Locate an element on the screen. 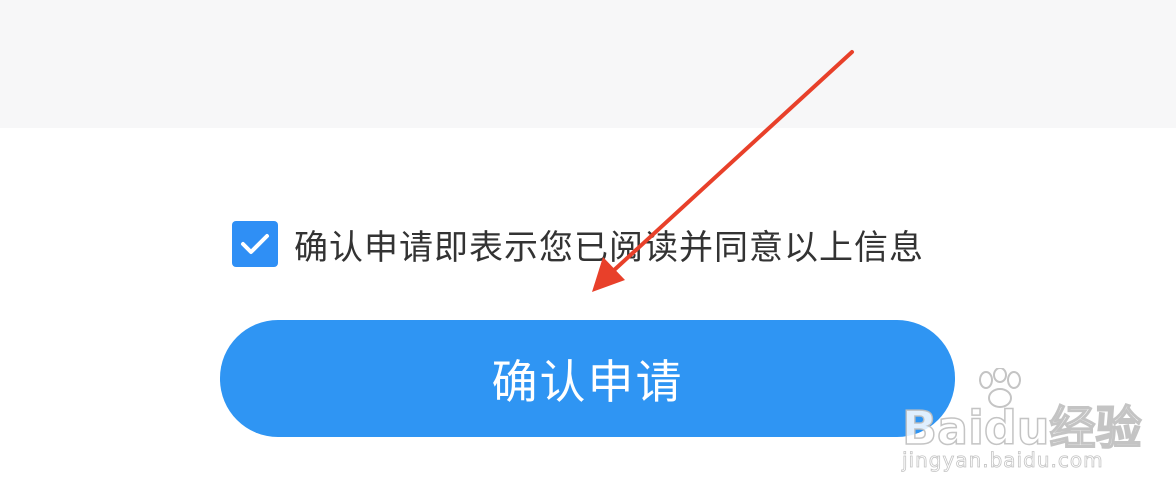 The image size is (1176, 497). agreement-checkbox is located at coordinates (255, 244).